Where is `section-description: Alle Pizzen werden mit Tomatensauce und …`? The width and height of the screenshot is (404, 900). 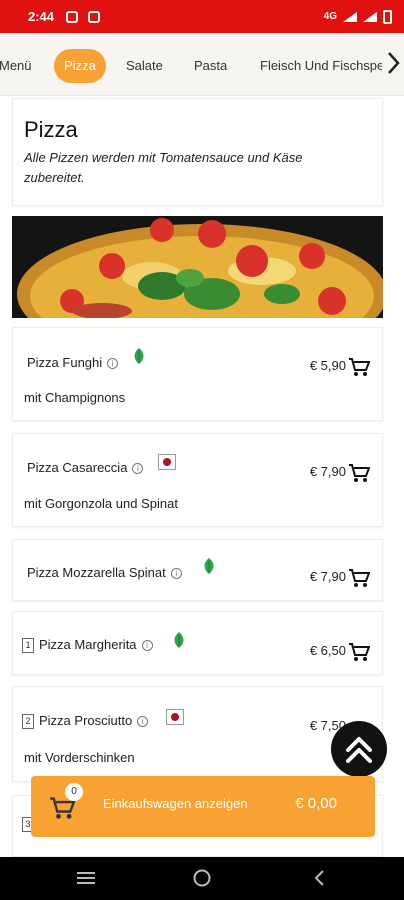
section-description: Alle Pizzen werden mit Tomatensauce und … is located at coordinates (163, 167).